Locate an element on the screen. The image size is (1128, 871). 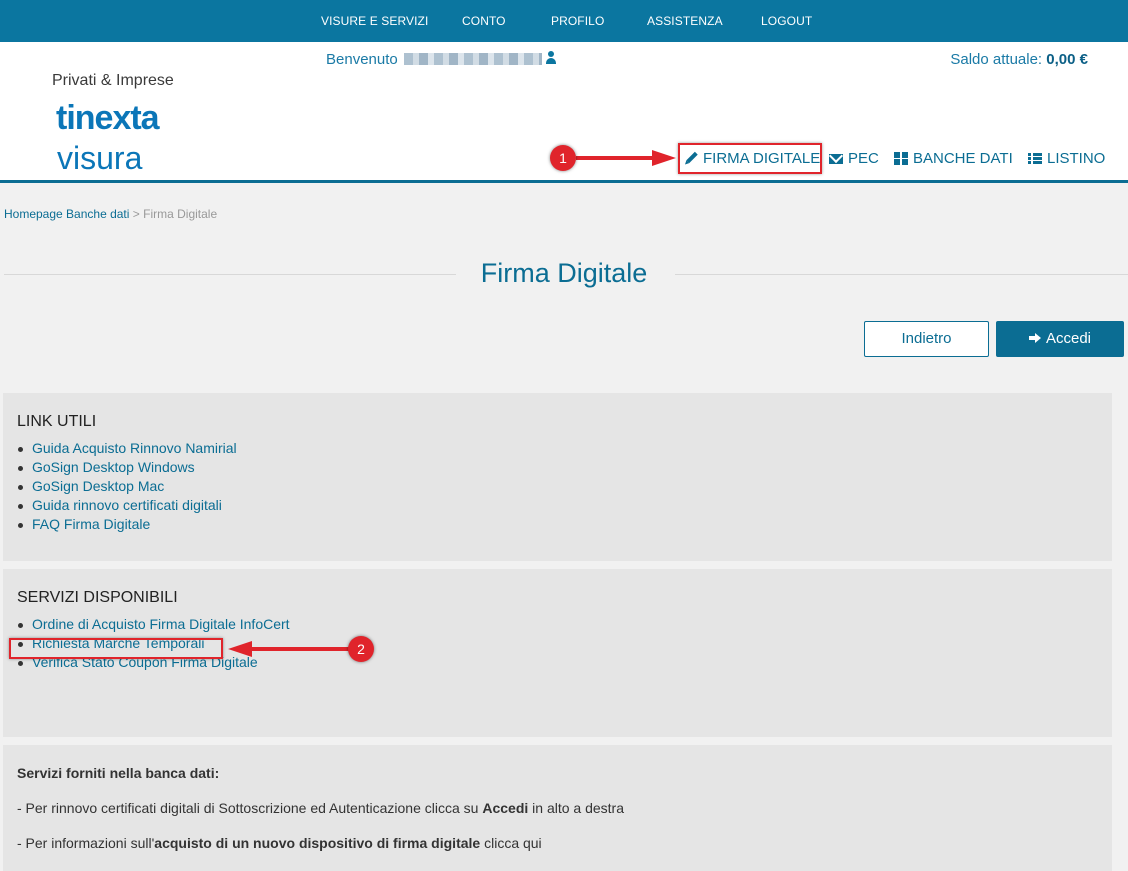
envelope-icon is located at coordinates (836, 159).